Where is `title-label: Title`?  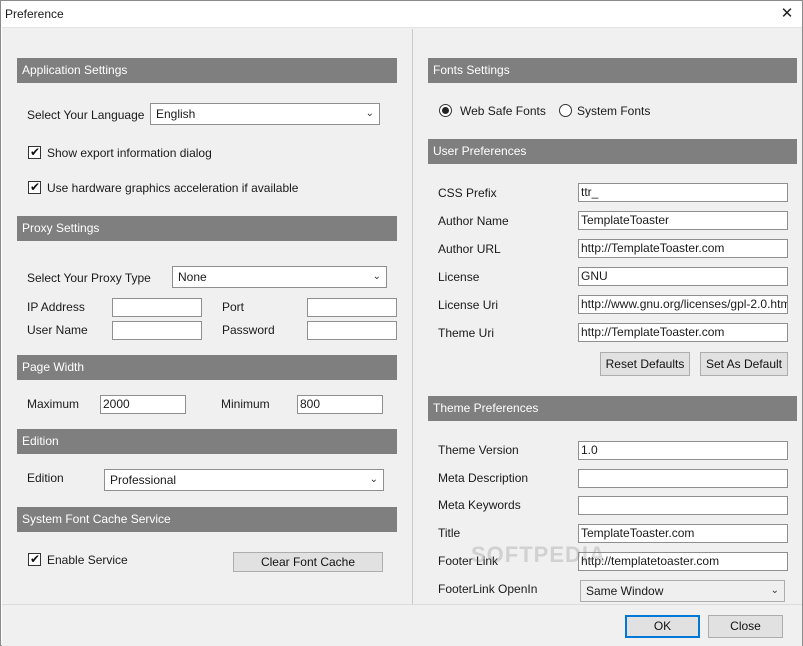 title-label: Title is located at coordinates (449, 533).